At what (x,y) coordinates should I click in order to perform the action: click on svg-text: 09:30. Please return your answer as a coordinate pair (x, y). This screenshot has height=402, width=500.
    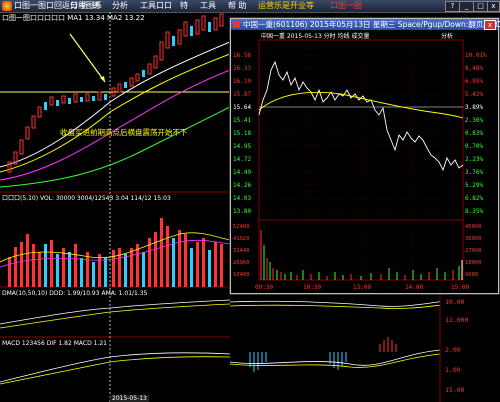
    Looking at the image, I should click on (264, 287).